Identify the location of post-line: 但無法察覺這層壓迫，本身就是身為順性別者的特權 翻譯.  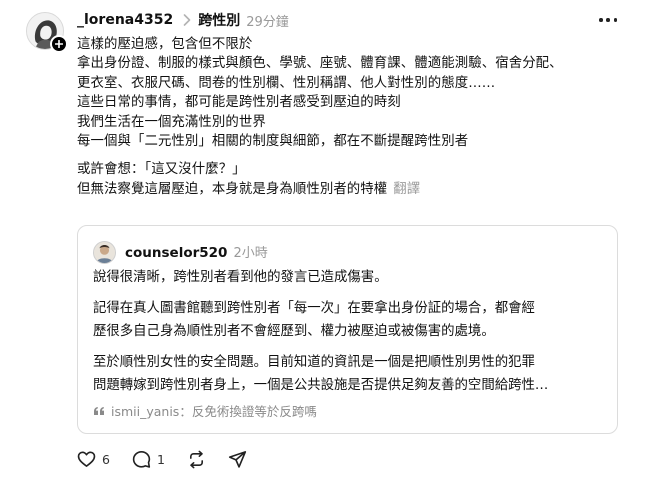
(347, 189).